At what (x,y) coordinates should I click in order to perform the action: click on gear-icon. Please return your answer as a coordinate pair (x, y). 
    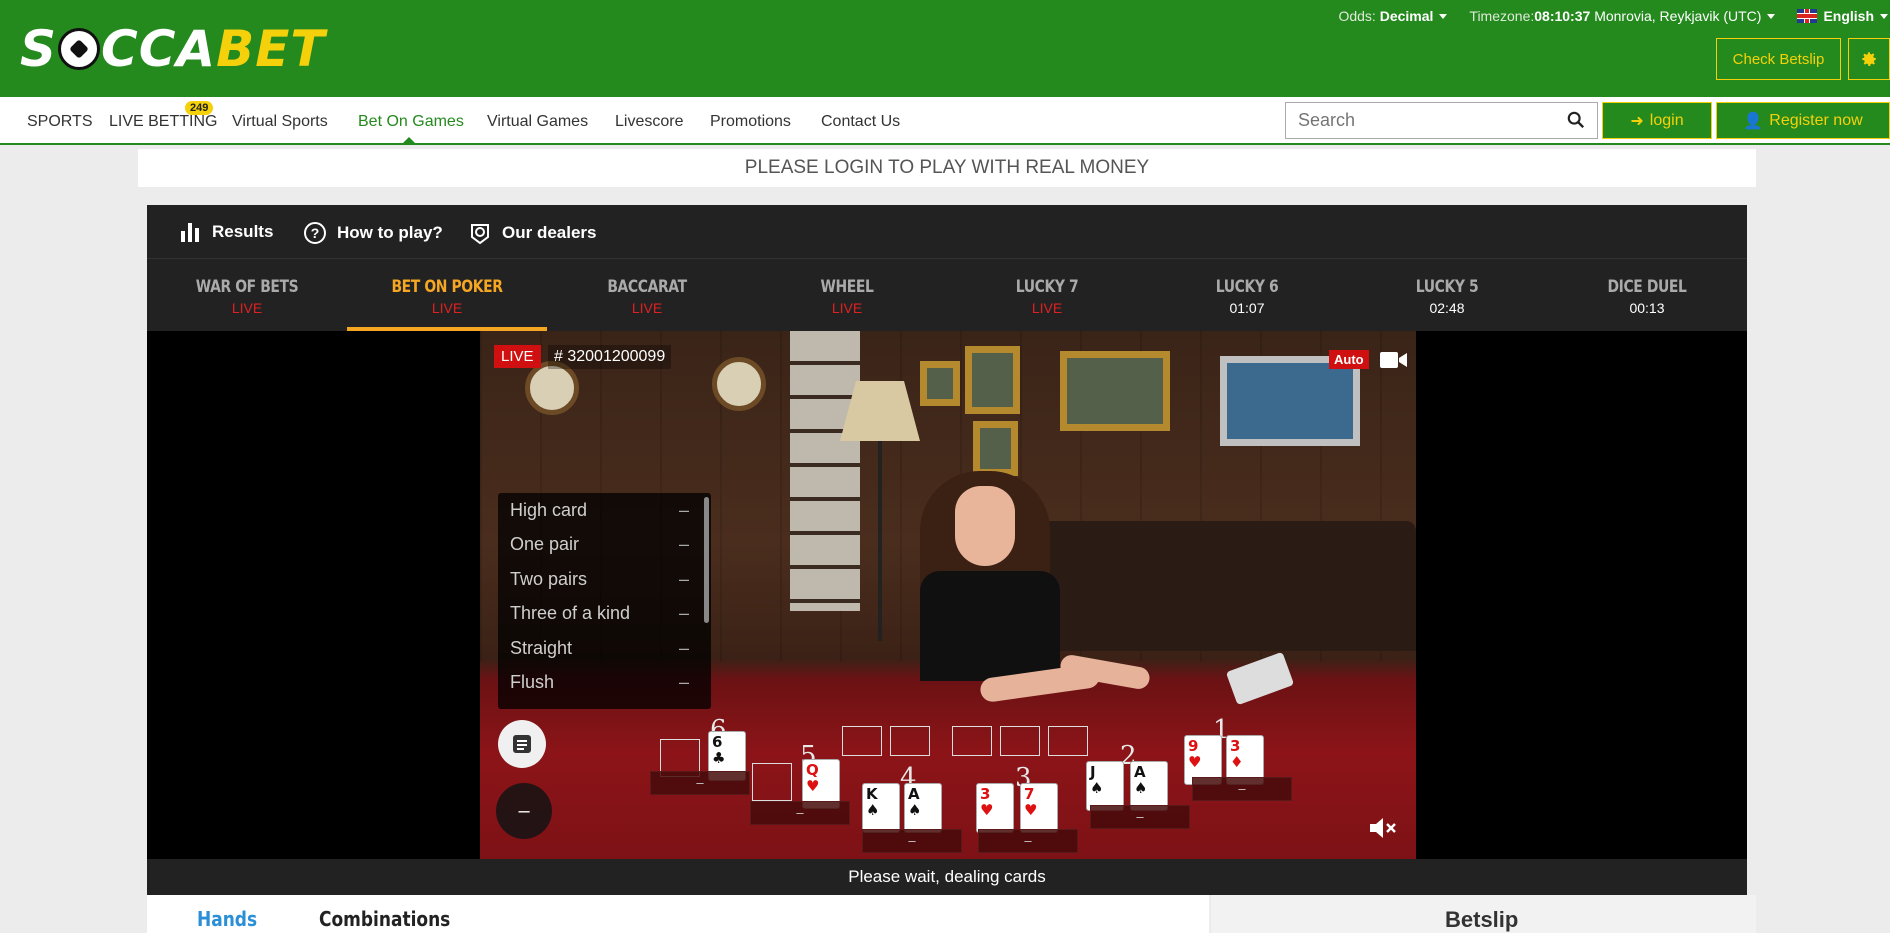
    Looking at the image, I should click on (1869, 59).